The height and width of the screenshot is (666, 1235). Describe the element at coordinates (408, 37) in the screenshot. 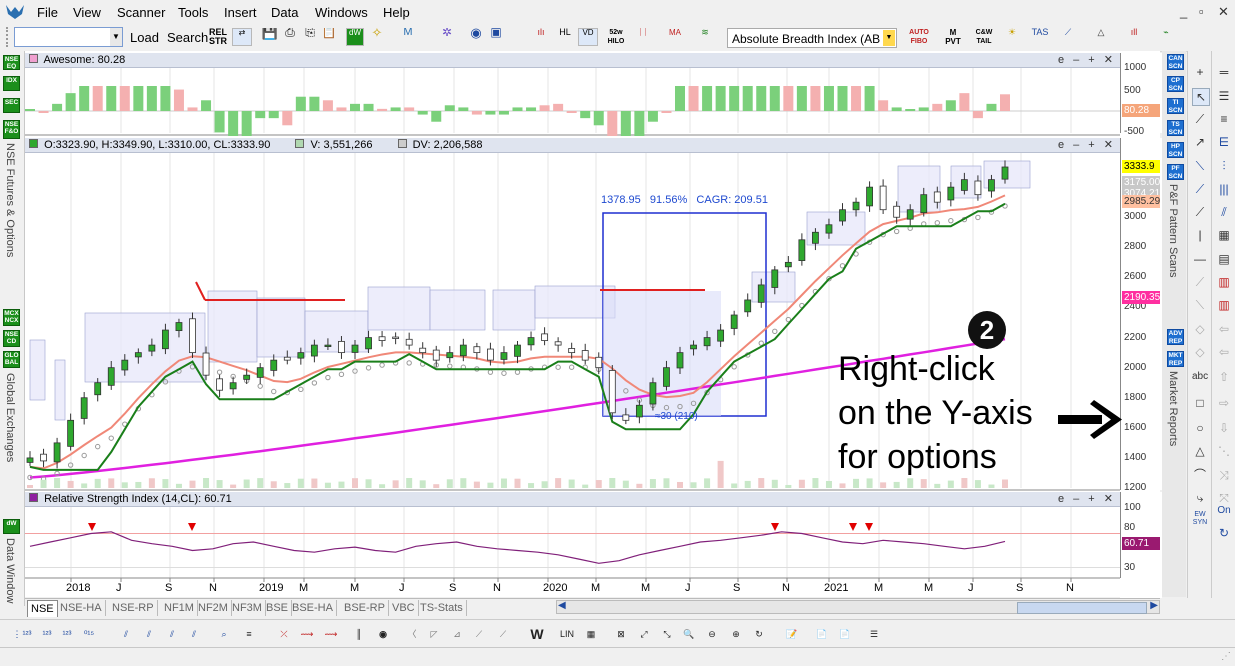

I see `chart-type-icon: M` at that location.